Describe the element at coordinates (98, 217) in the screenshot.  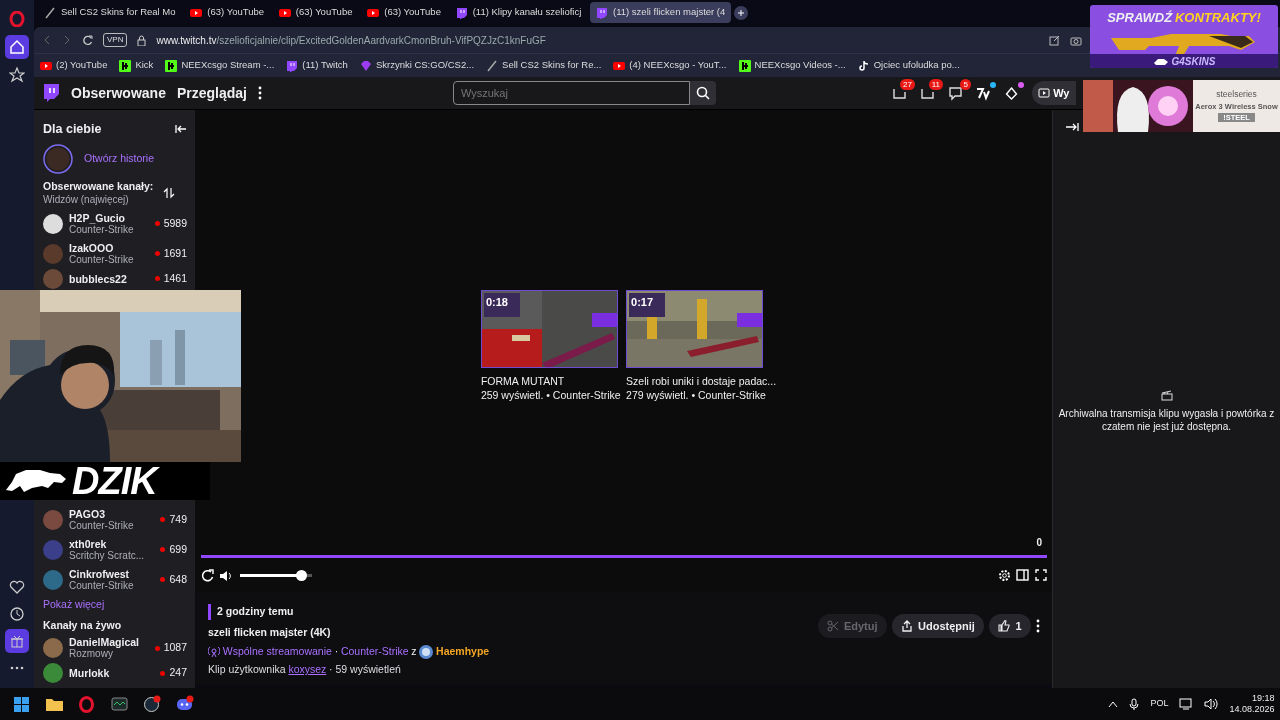
I see `channel-name: H2P_Gucio` at that location.